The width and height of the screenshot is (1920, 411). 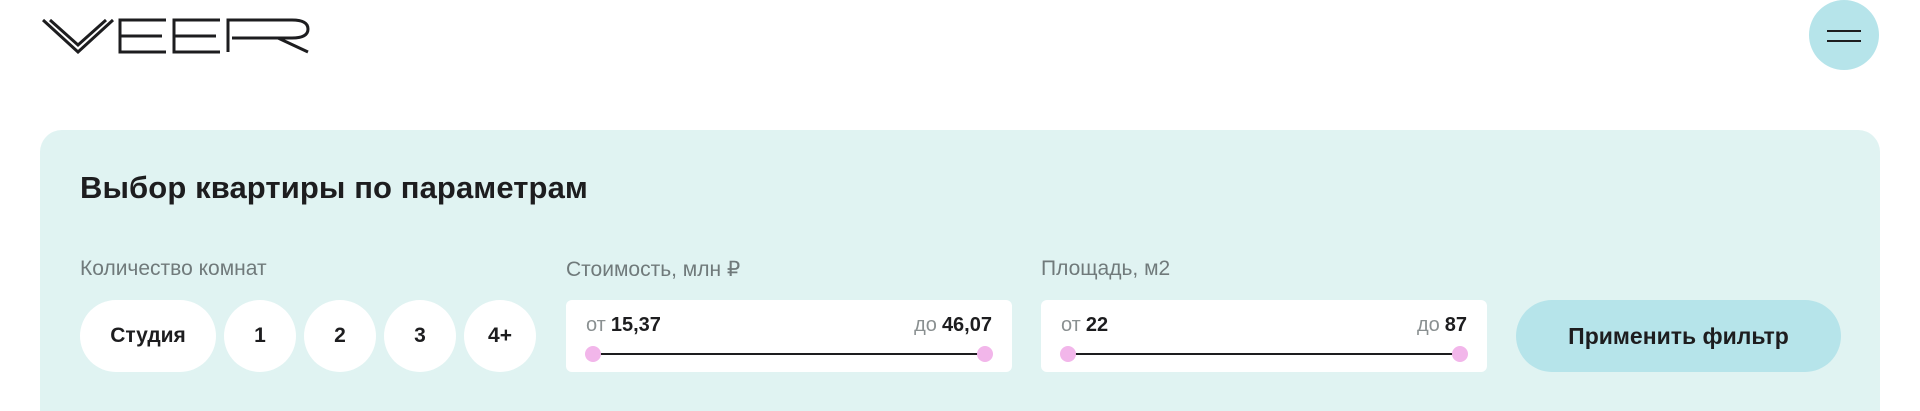 I want to click on area-from-value: 22, so click(x=1097, y=325).